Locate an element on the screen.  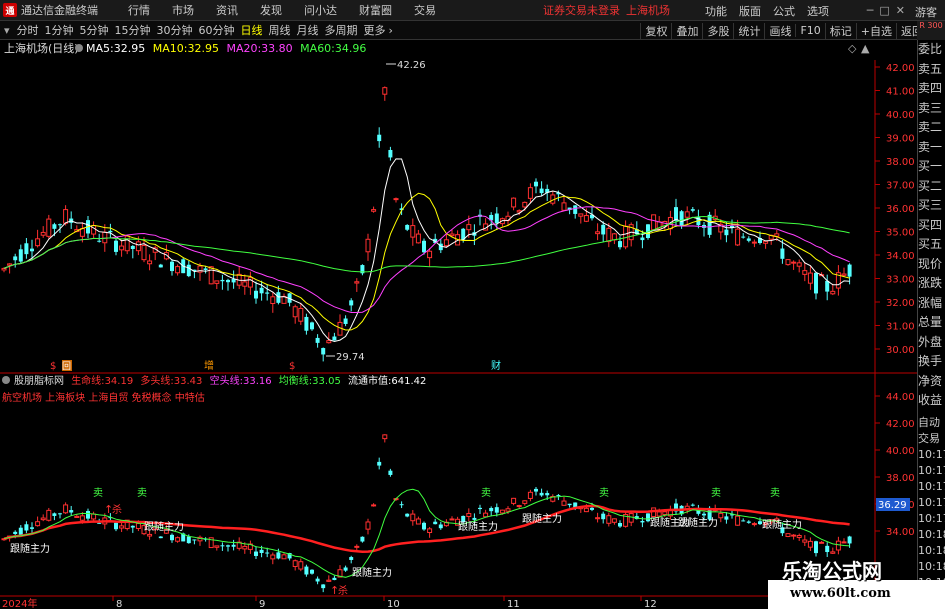
watermark-url: www.60lt.com is located at coordinates (840, 593).